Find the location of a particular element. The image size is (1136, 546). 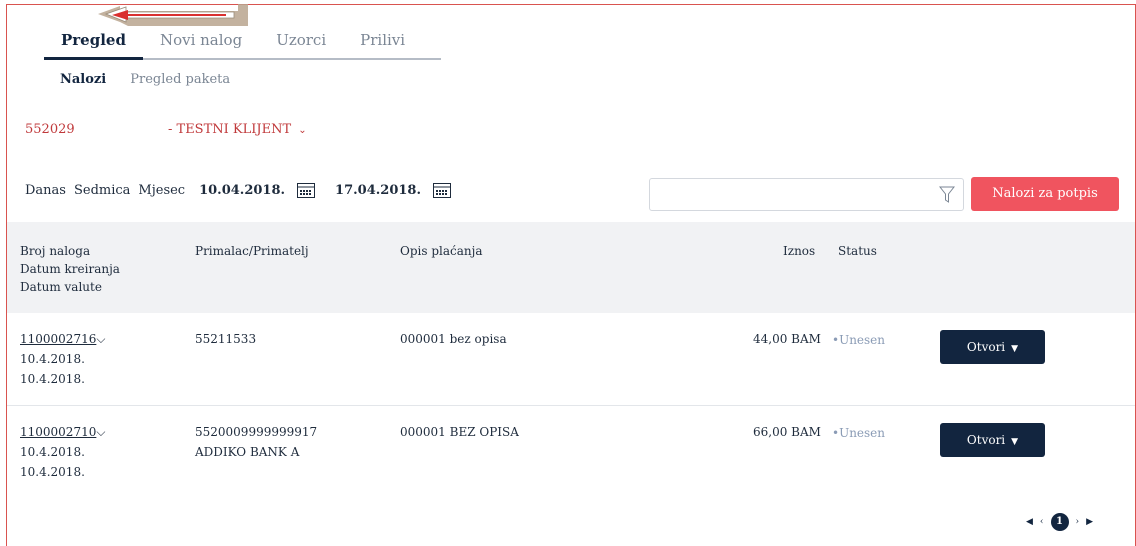

tab-pregled: Pregled is located at coordinates (93, 45).